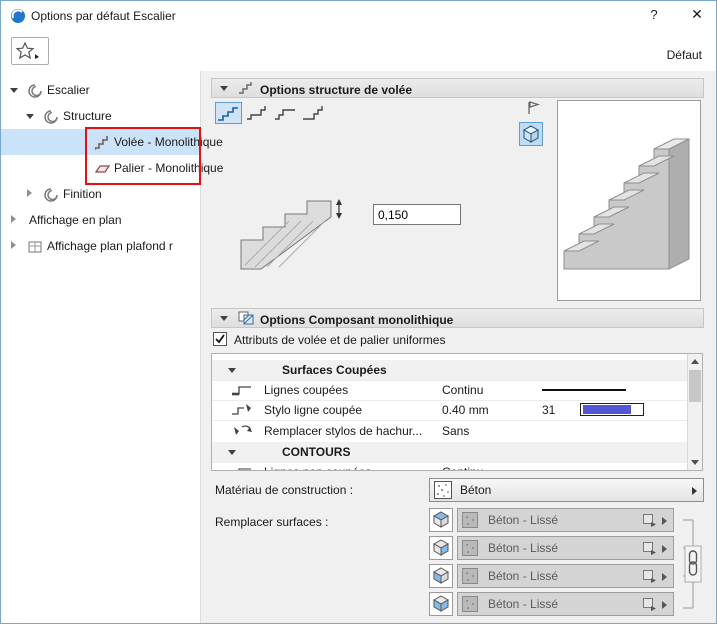 The width and height of the screenshot is (717, 624). I want to click on building-material-dropdown: Béton, so click(566, 490).